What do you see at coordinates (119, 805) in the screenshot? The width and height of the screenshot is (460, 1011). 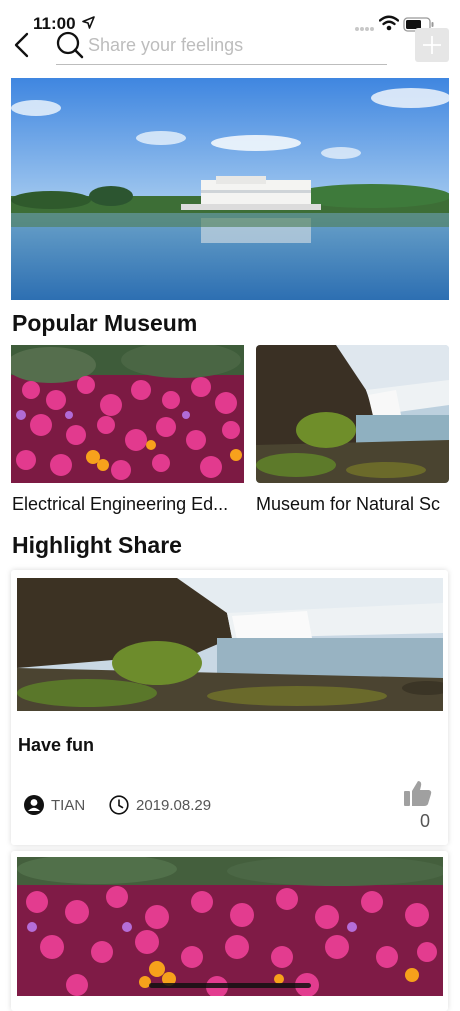 I see `clock-icon` at bounding box center [119, 805].